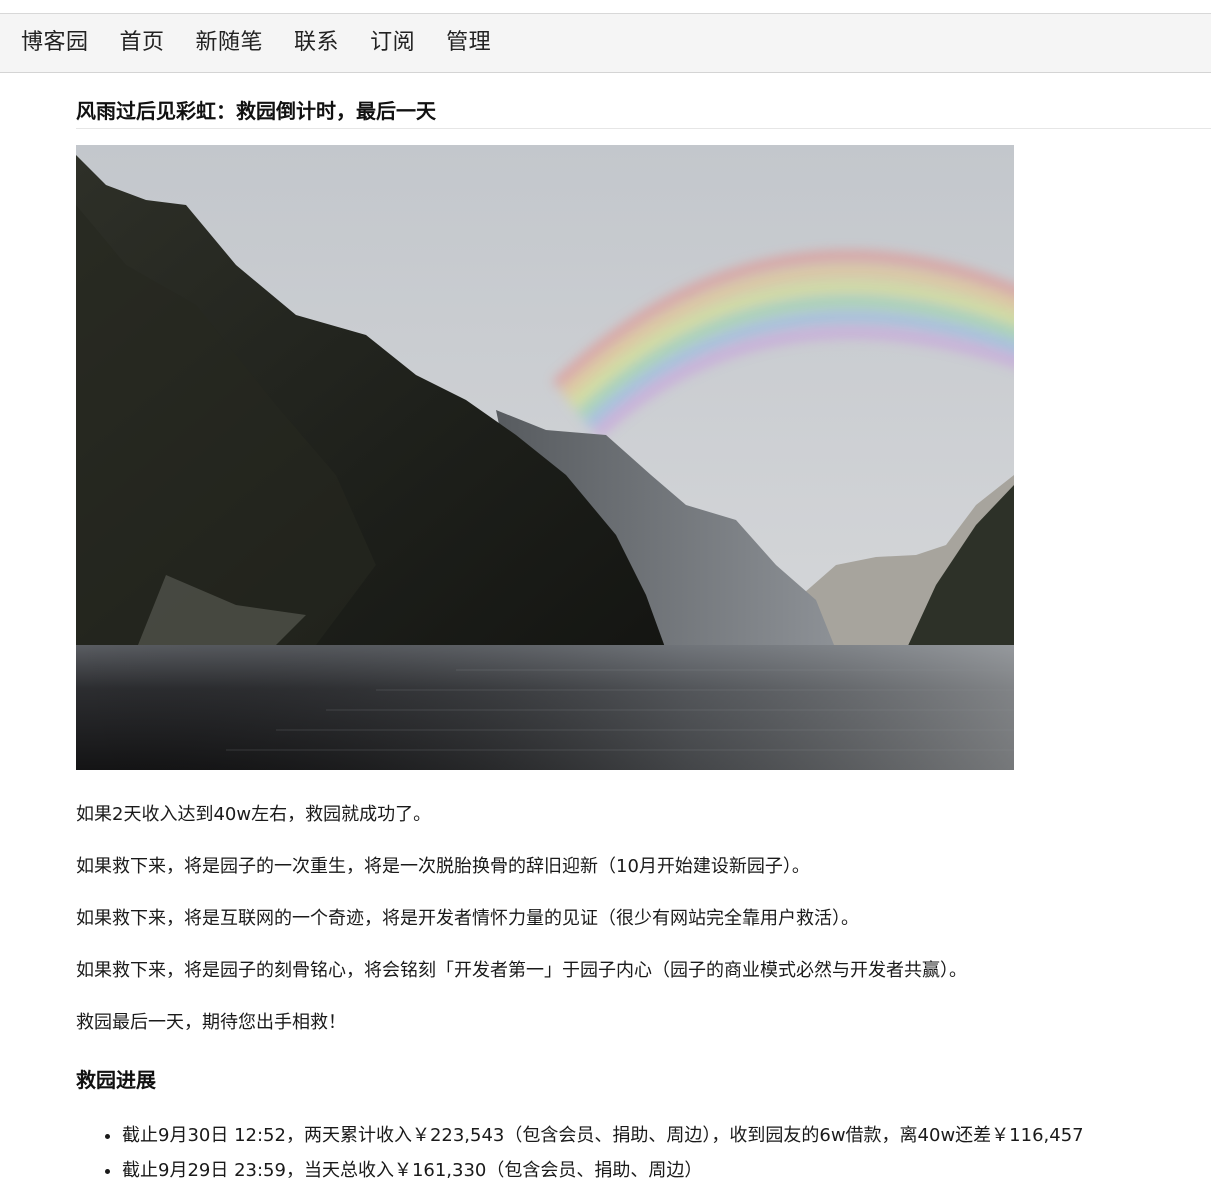  Describe the element at coordinates (254, 814) in the screenshot. I see `paragraph-1: 如果2天收入达到40w左右，救园就成功了。` at that location.